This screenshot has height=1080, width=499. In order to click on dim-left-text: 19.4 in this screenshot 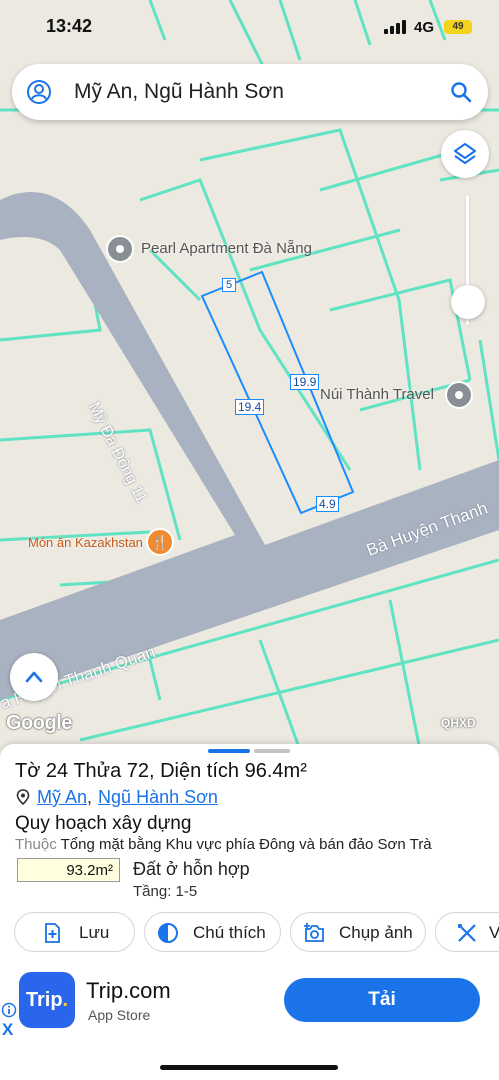, I will do `click(250, 407)`.